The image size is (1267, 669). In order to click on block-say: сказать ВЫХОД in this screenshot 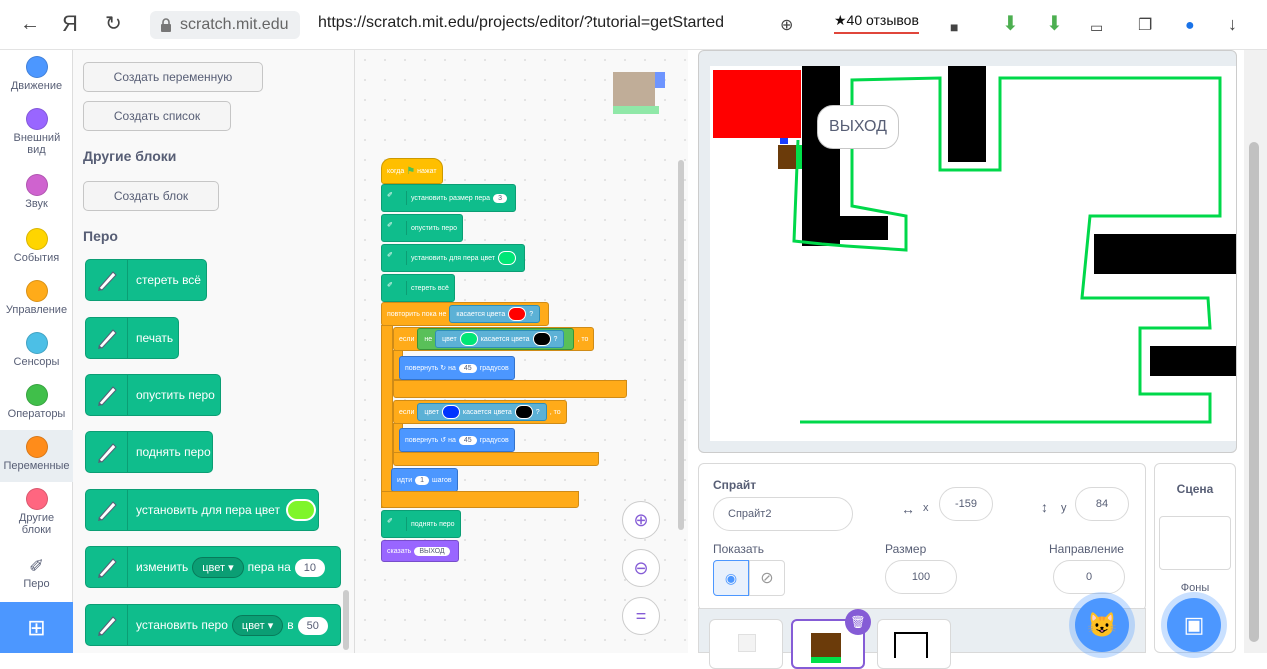, I will do `click(420, 551)`.